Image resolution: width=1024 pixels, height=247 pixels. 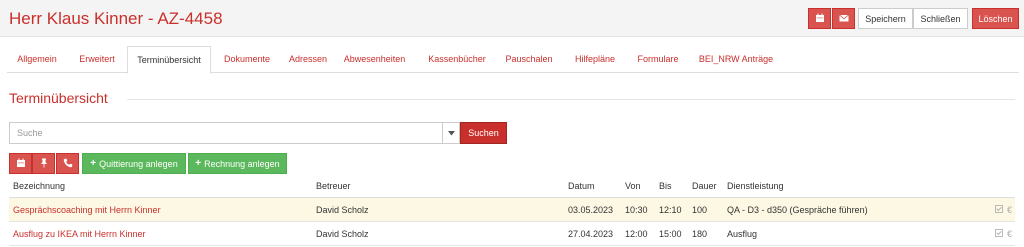 I want to click on tab-pauschalen: Pauschalen, so click(x=529, y=59).